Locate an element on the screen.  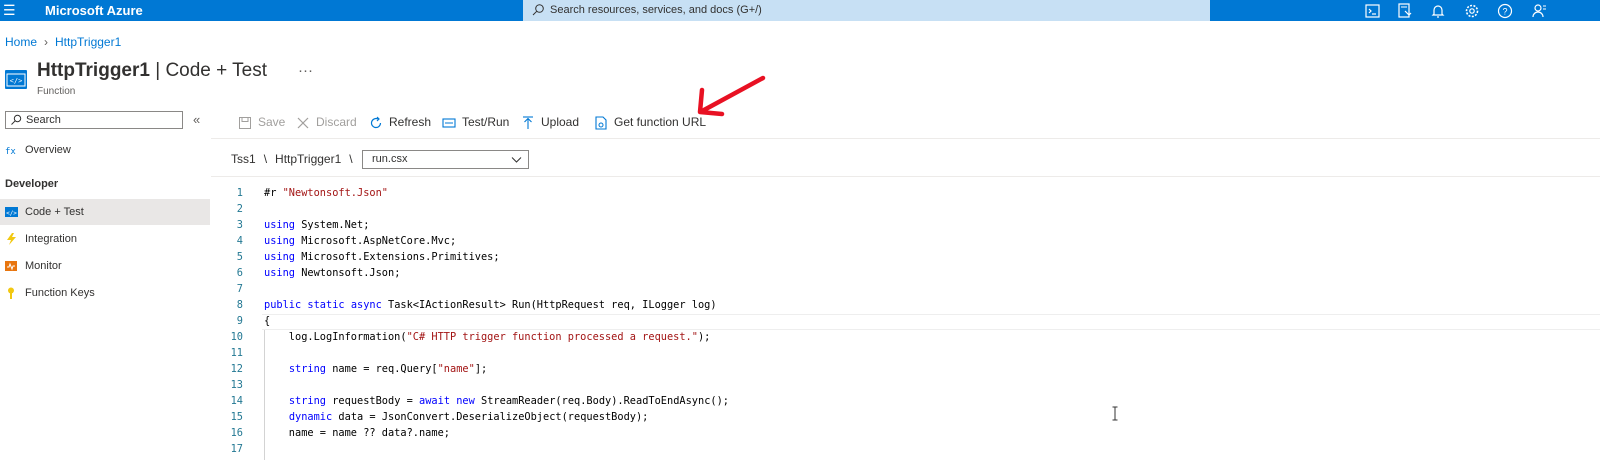
breadcrumb-current: HttpTrigger1 is located at coordinates (88, 42).